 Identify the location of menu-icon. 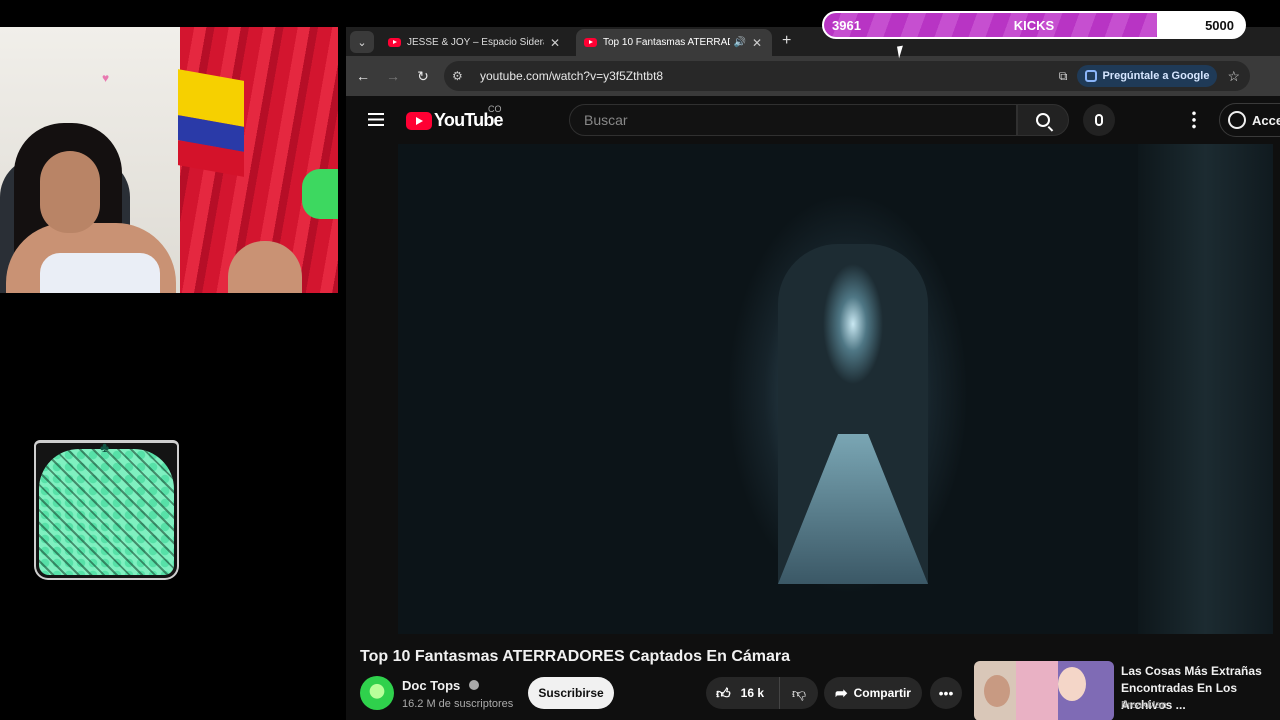
(376, 119).